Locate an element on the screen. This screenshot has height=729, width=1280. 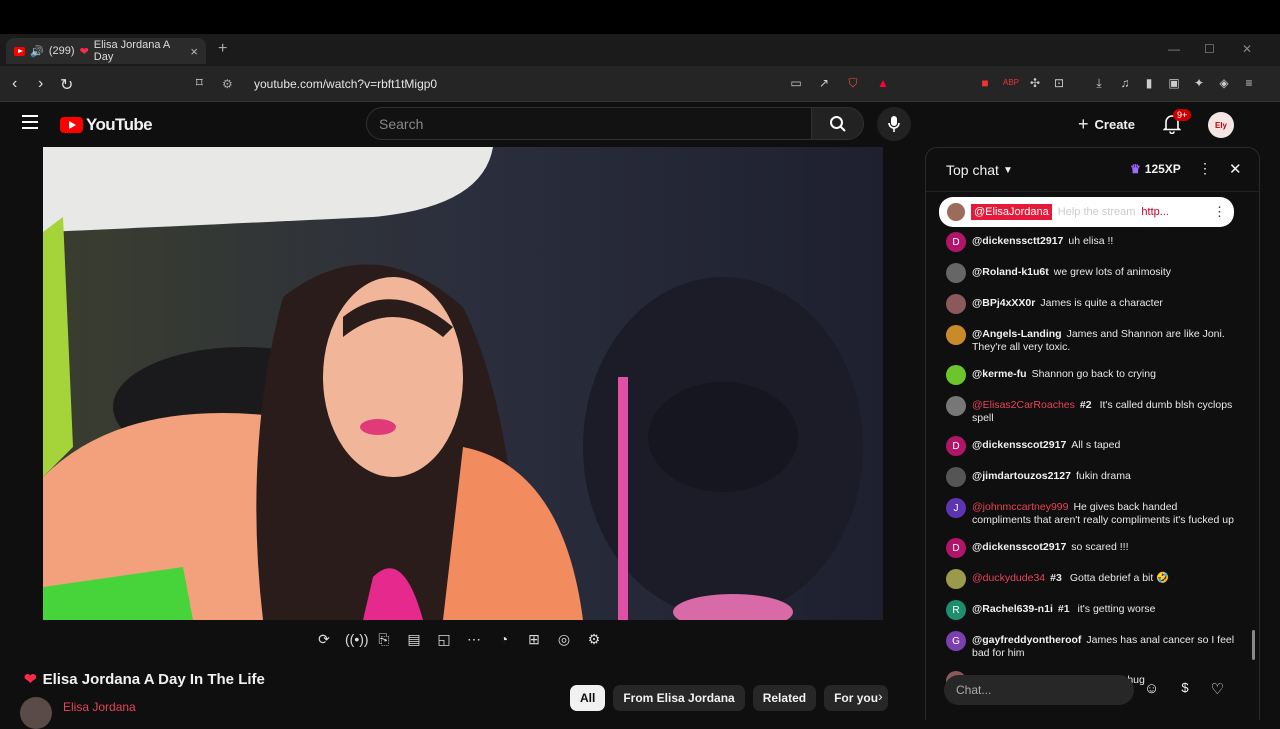
site-info-icon: ⚙ is located at coordinates (233, 84).